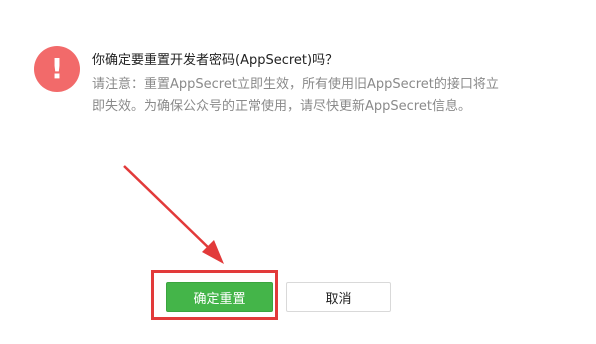  What do you see at coordinates (213, 252) in the screenshot?
I see `arrow-head` at bounding box center [213, 252].